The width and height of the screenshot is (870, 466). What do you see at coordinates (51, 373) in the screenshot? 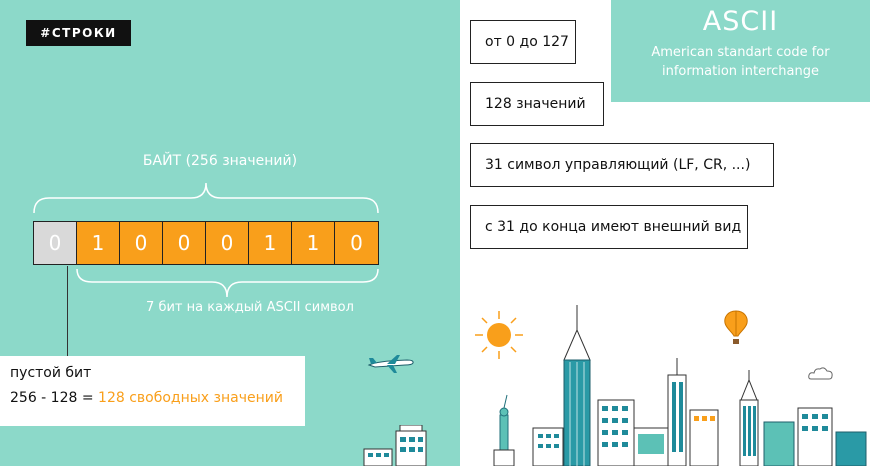
I see `empty-bit-title: пустой бит` at bounding box center [51, 373].